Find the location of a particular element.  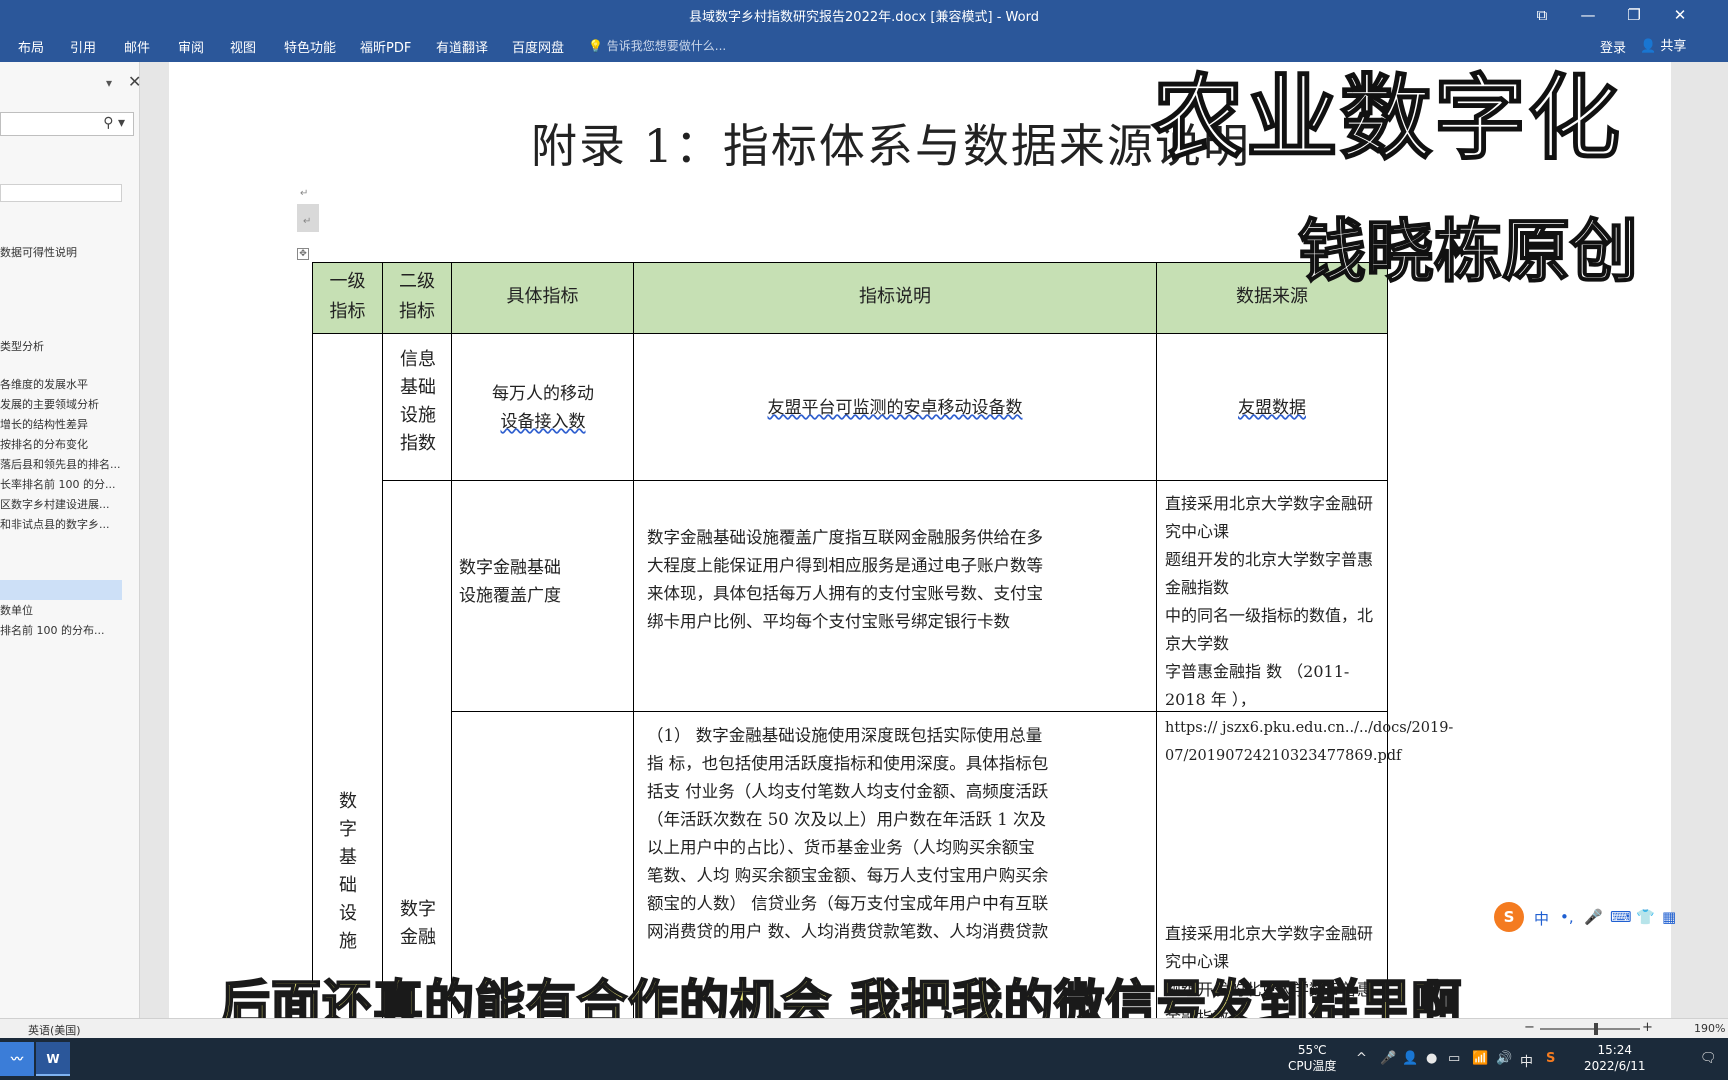

tab-review: 审阅 is located at coordinates (191, 46).